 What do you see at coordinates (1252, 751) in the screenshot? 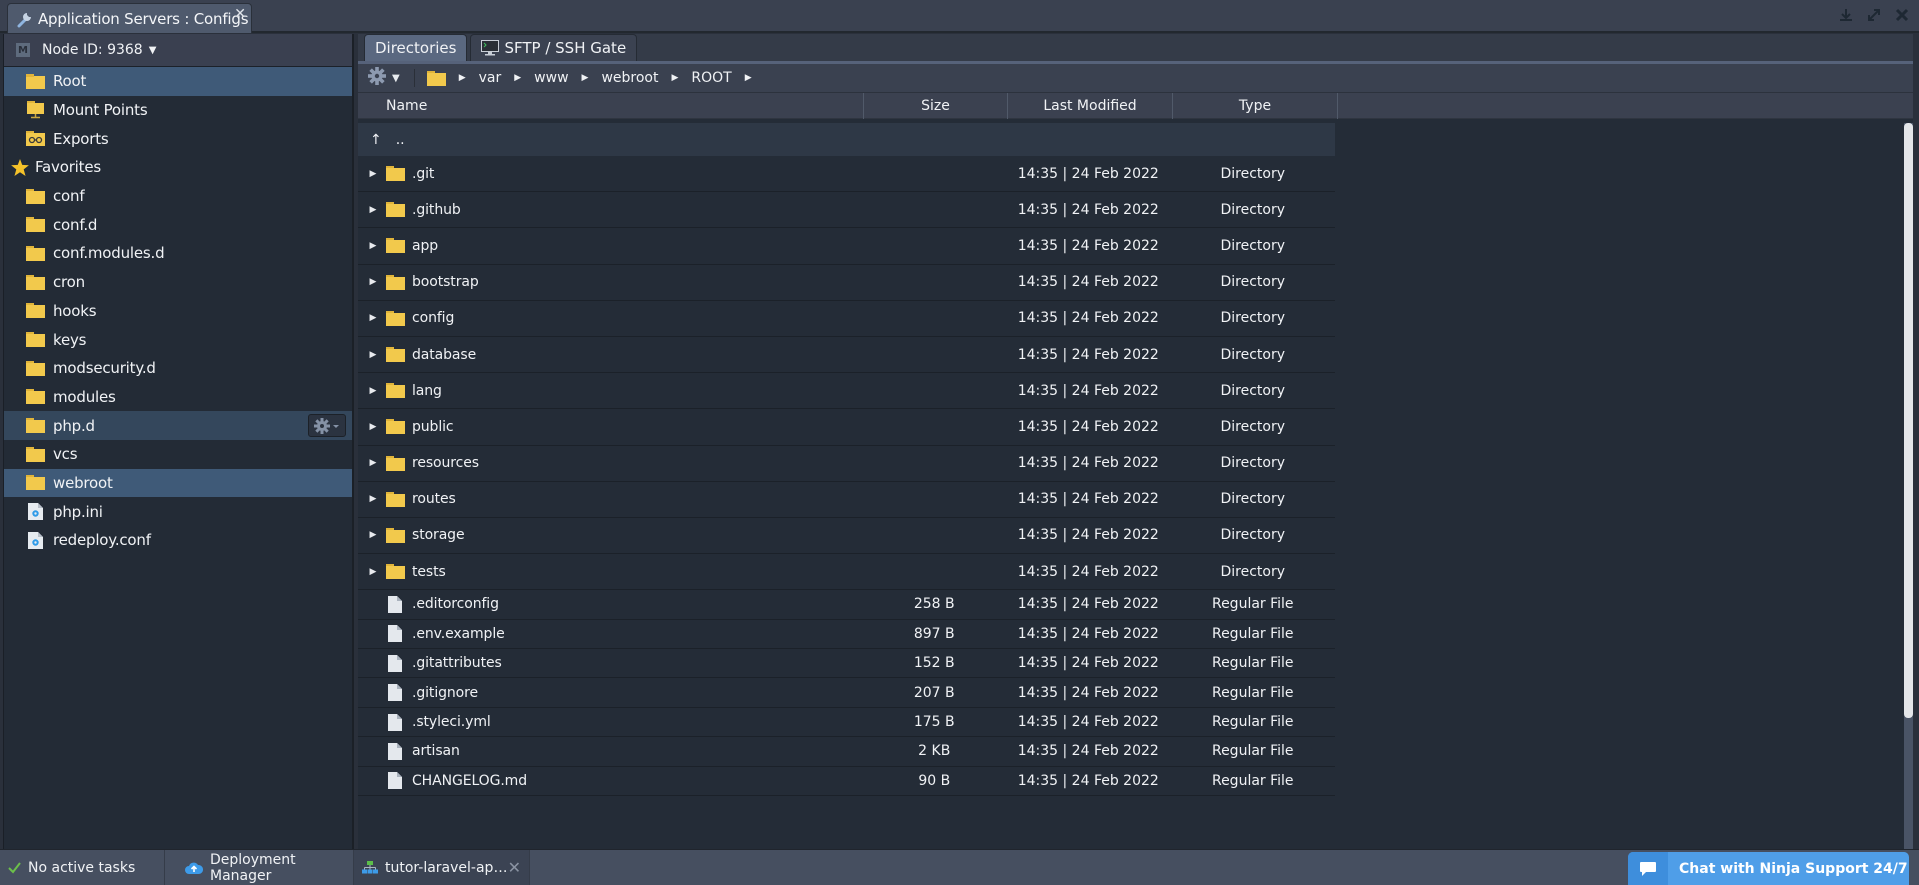
I see `type-cell: Regular File` at bounding box center [1252, 751].